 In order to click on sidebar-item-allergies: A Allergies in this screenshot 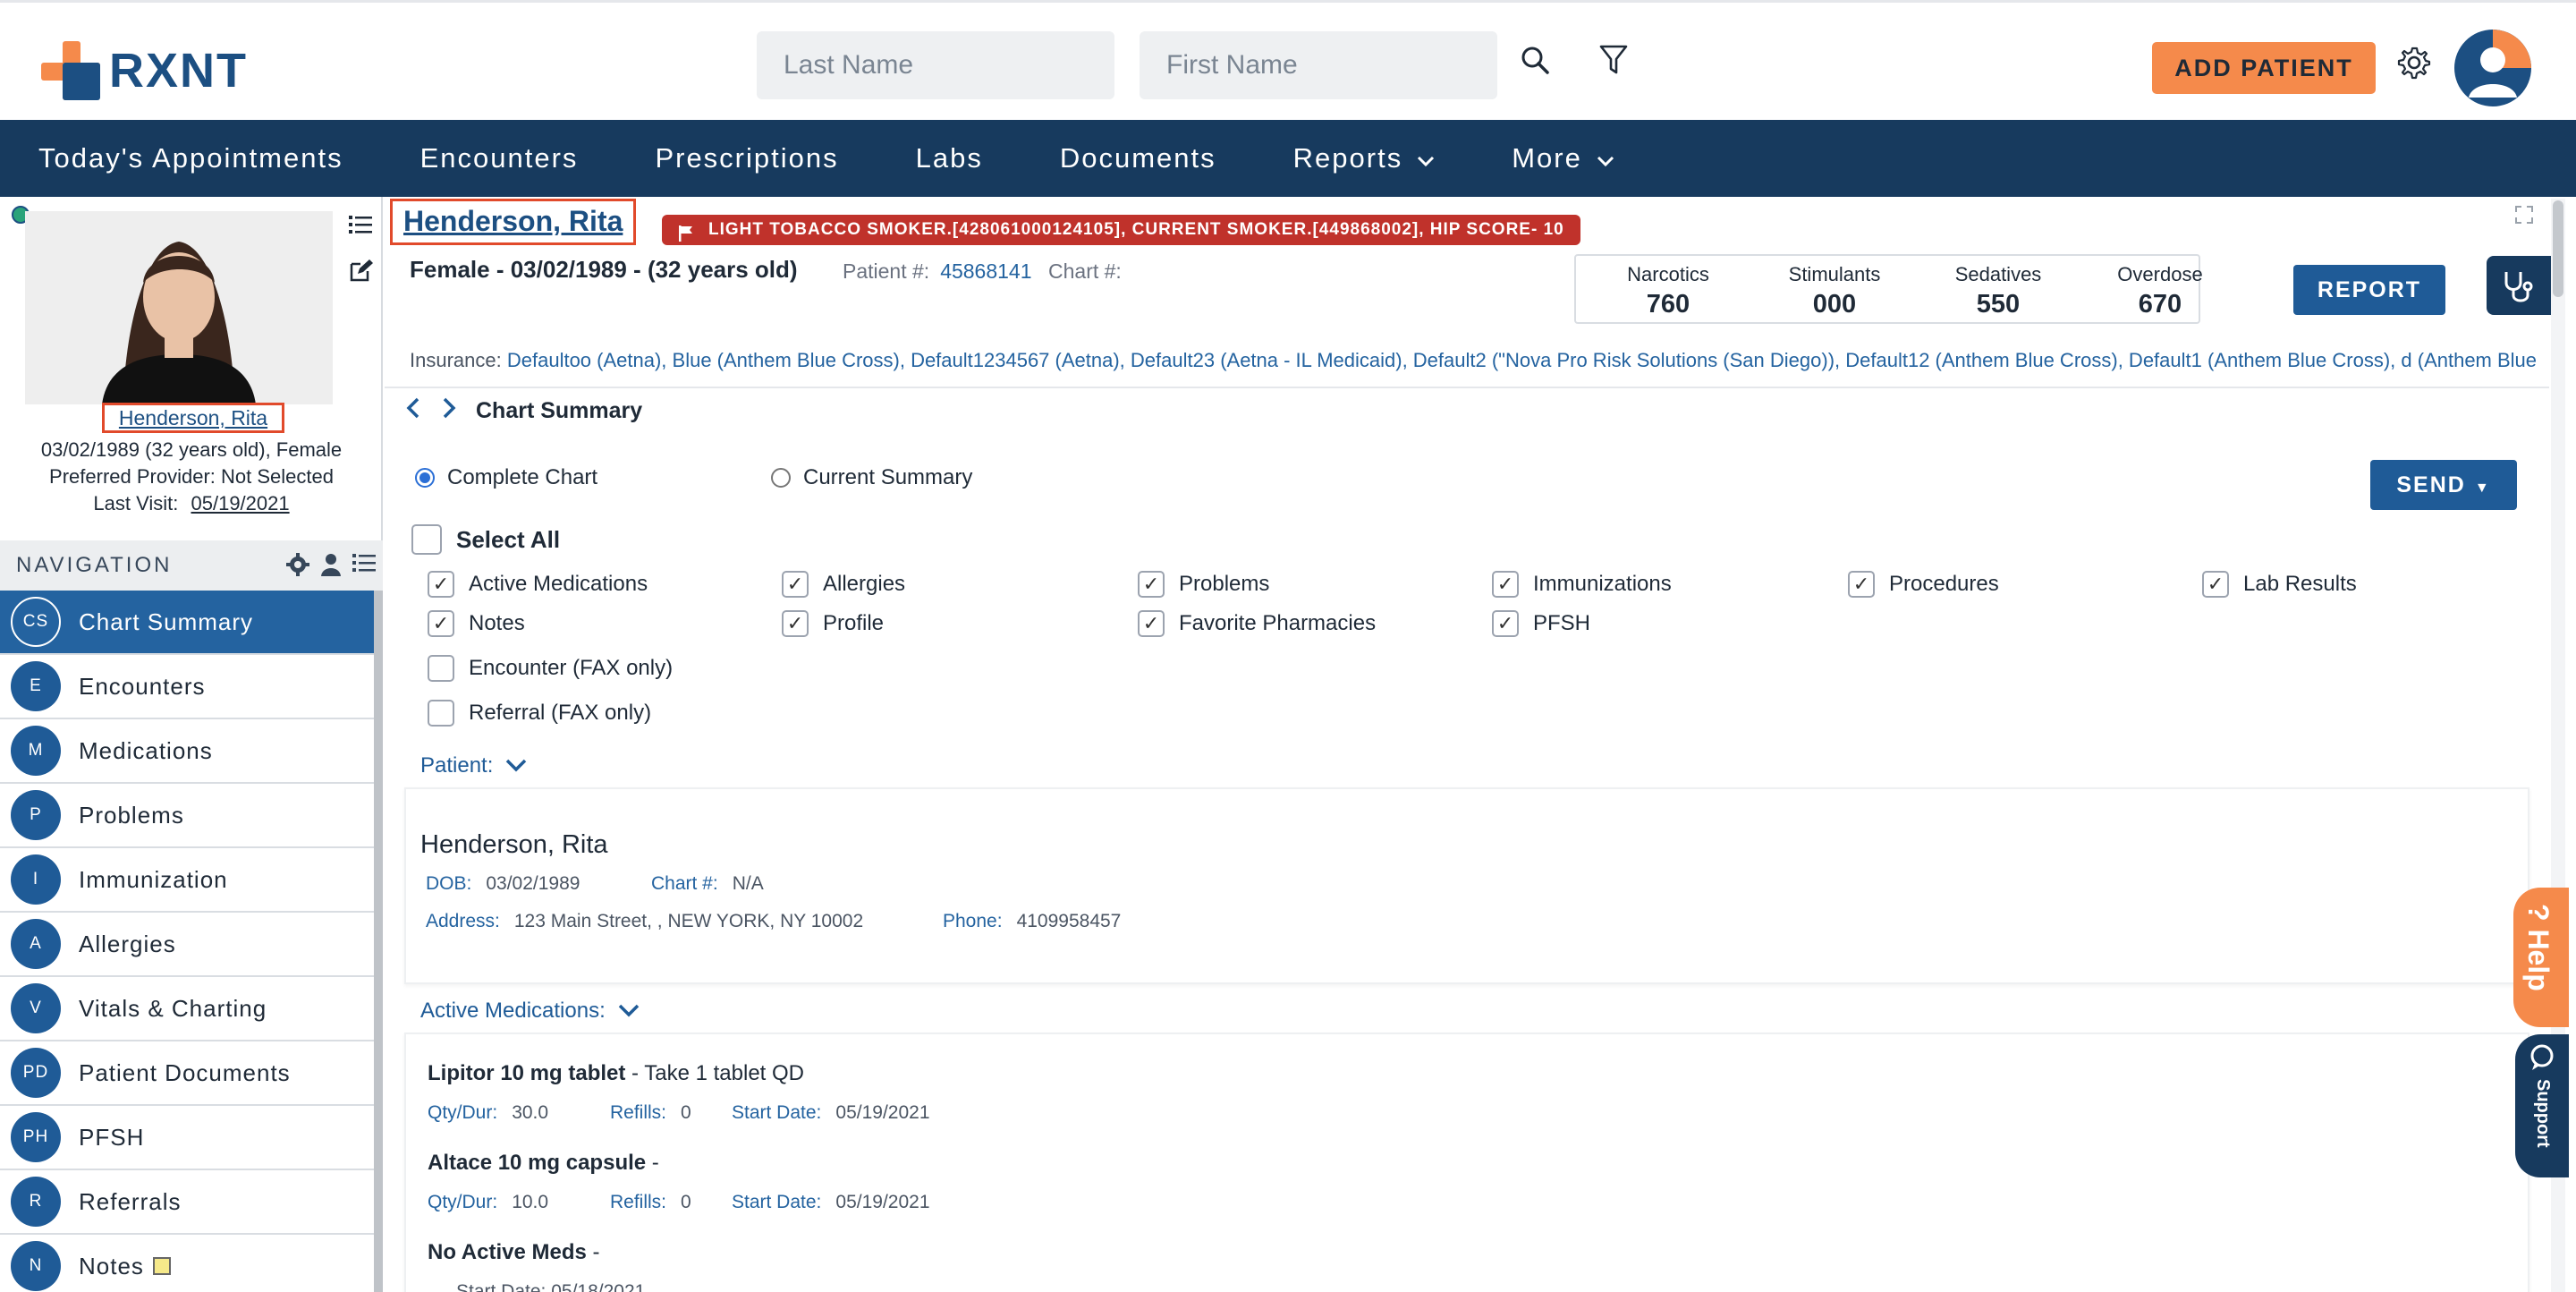, I will do `click(187, 945)`.